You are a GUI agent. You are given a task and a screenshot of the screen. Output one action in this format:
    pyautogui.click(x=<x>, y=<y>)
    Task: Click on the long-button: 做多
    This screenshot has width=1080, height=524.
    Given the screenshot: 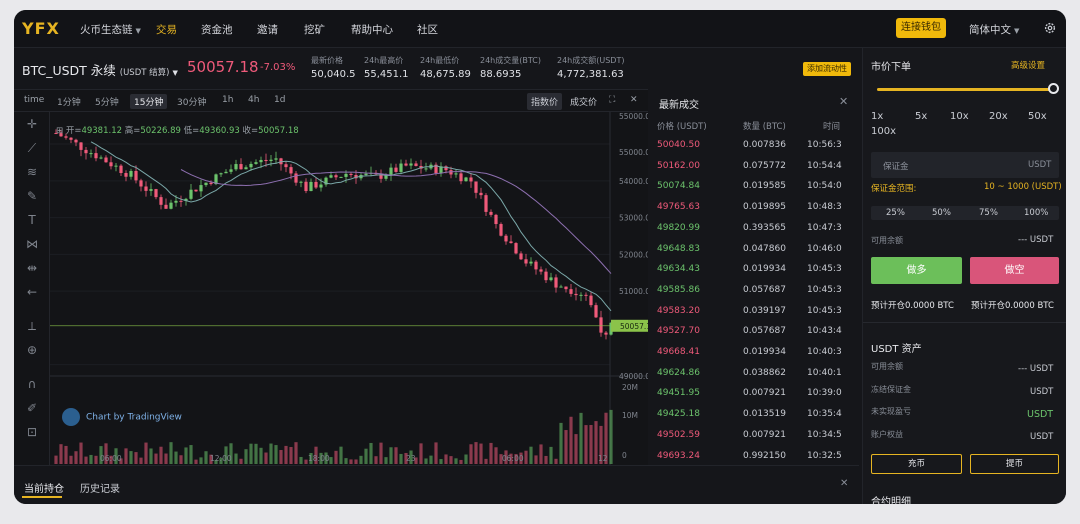 What is the action you would take?
    pyautogui.click(x=916, y=270)
    